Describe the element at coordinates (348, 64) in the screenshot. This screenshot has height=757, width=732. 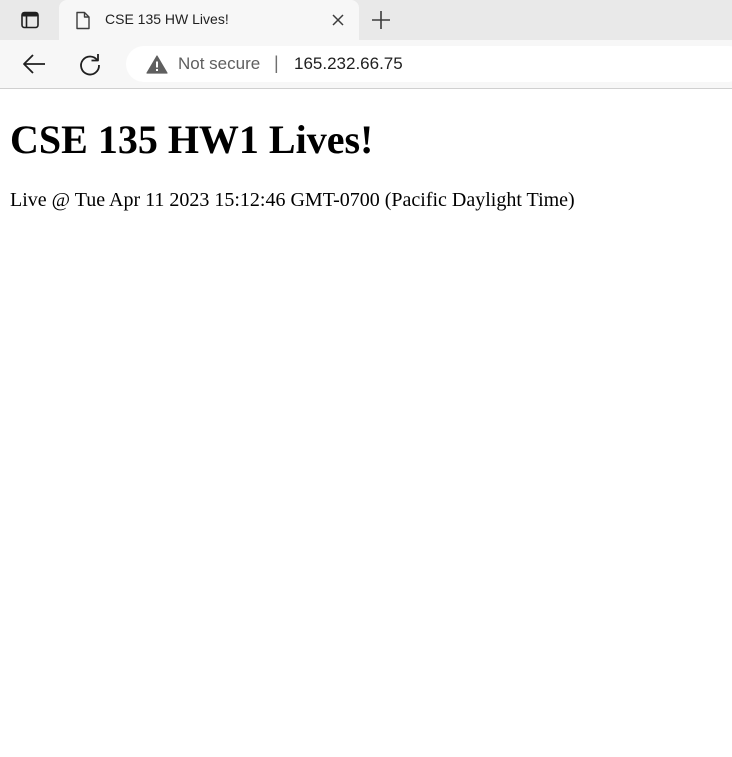
I see `url-text: 165.232.66.75` at that location.